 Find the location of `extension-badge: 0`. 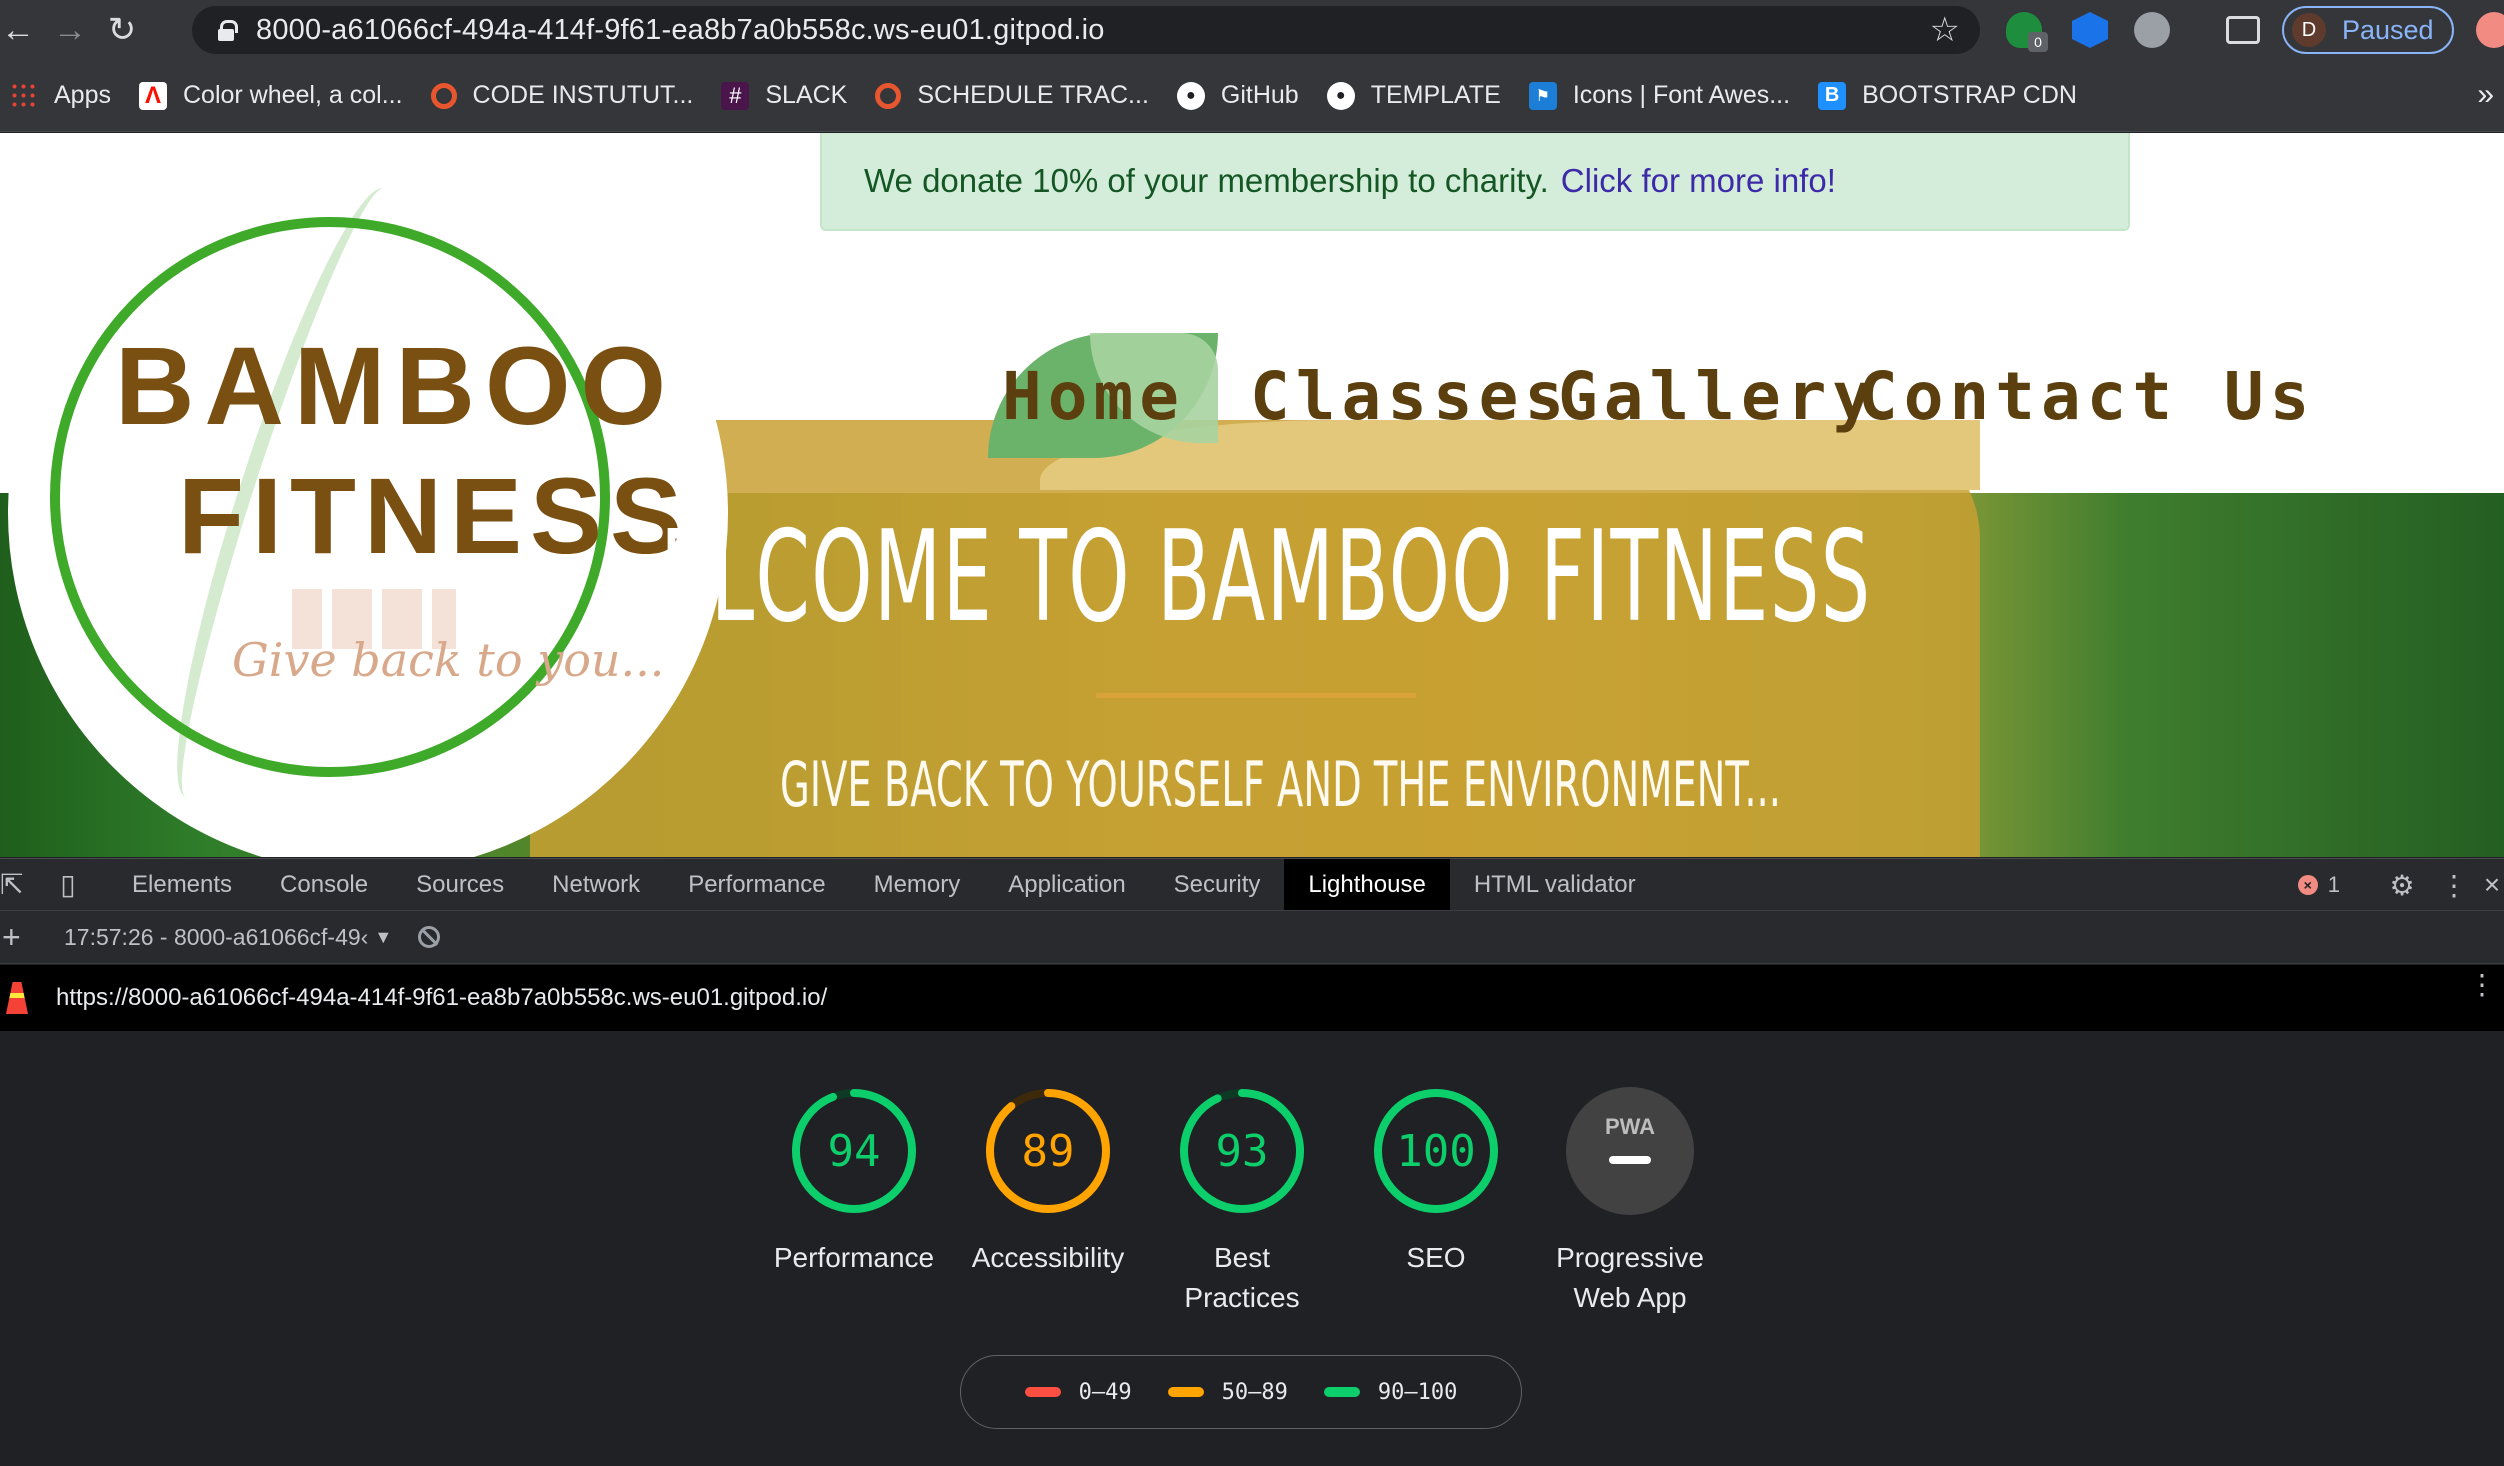

extension-badge: 0 is located at coordinates (2038, 42).